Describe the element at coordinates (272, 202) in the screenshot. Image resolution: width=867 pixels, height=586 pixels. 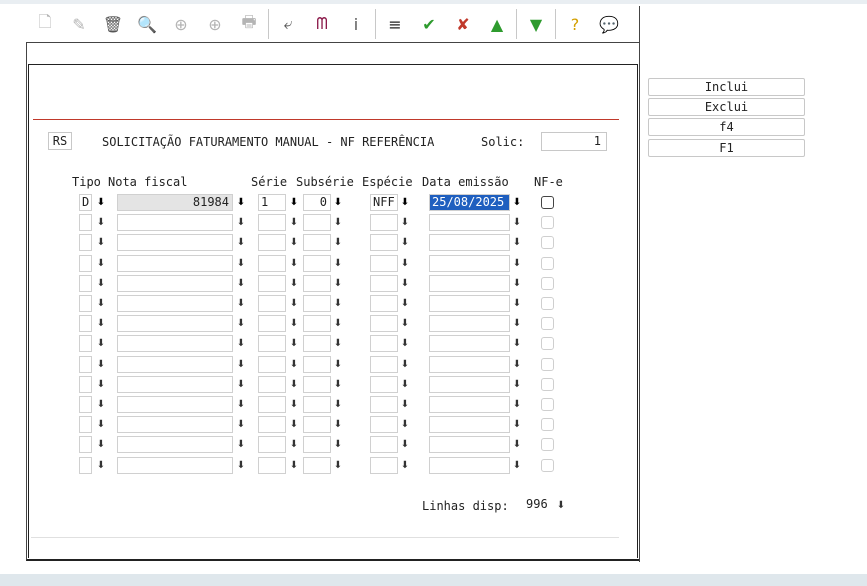
I see `cell-serie: 1` at that location.